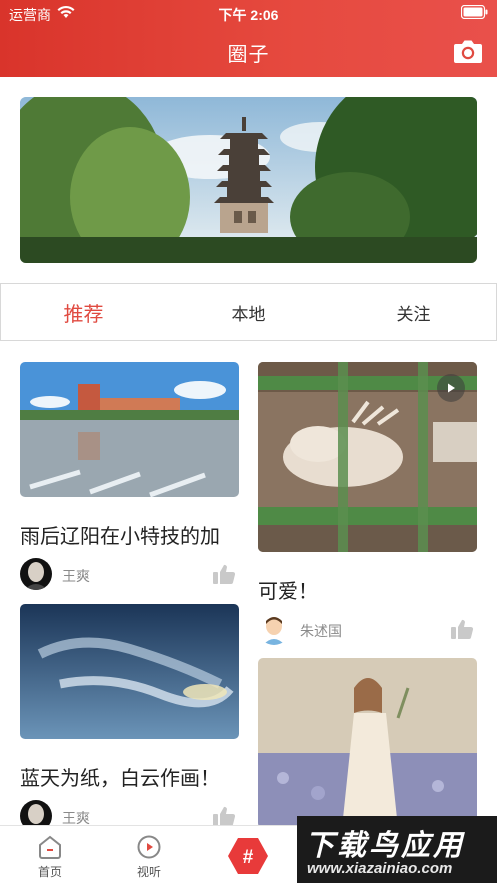  Describe the element at coordinates (49, 872) in the screenshot. I see `tab-home-label: 首页` at that location.